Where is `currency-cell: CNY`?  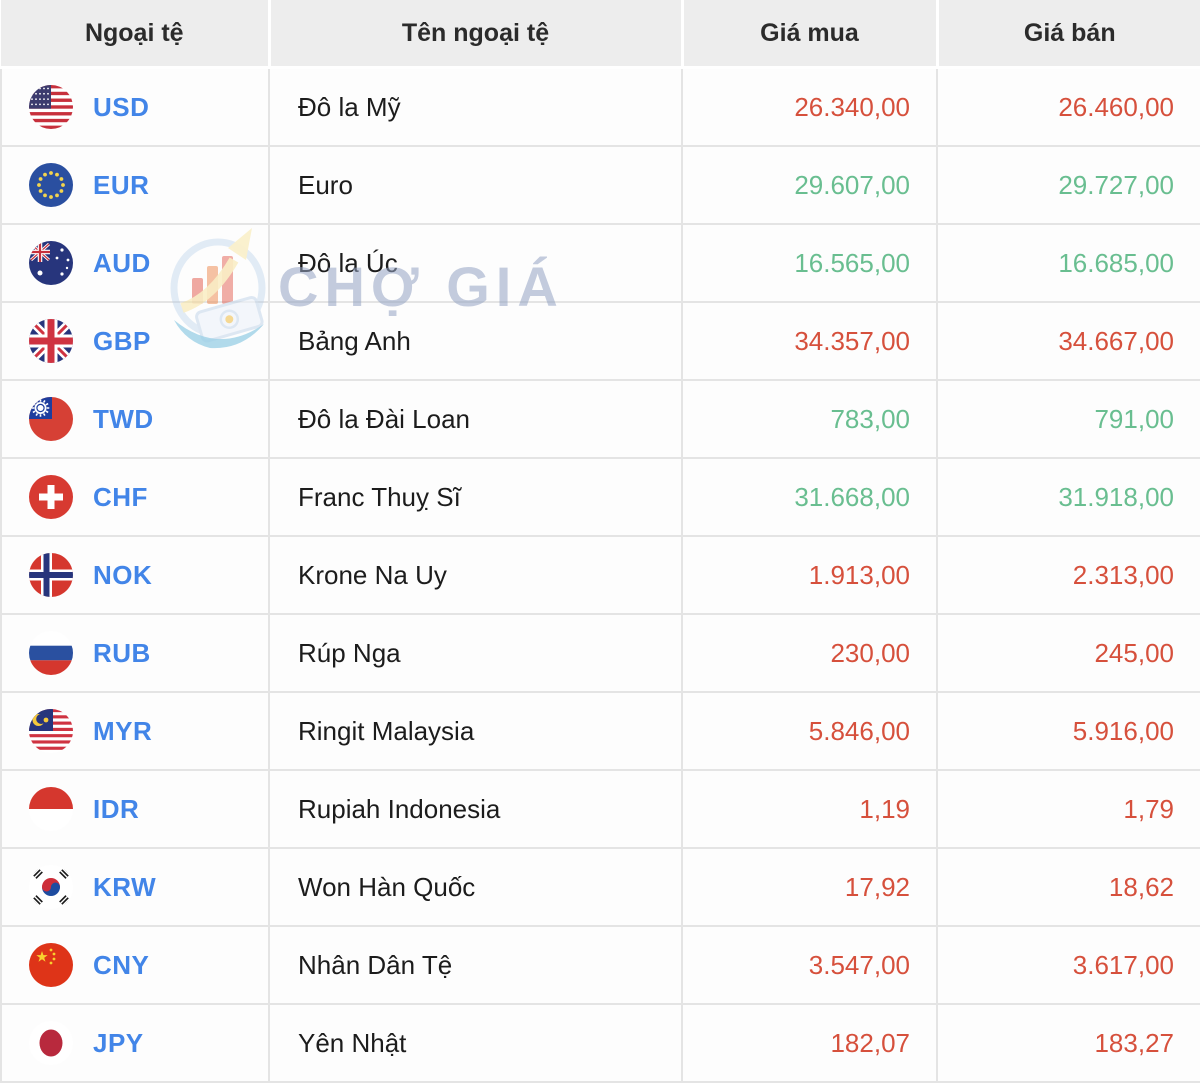
currency-cell: CNY is located at coordinates (135, 965).